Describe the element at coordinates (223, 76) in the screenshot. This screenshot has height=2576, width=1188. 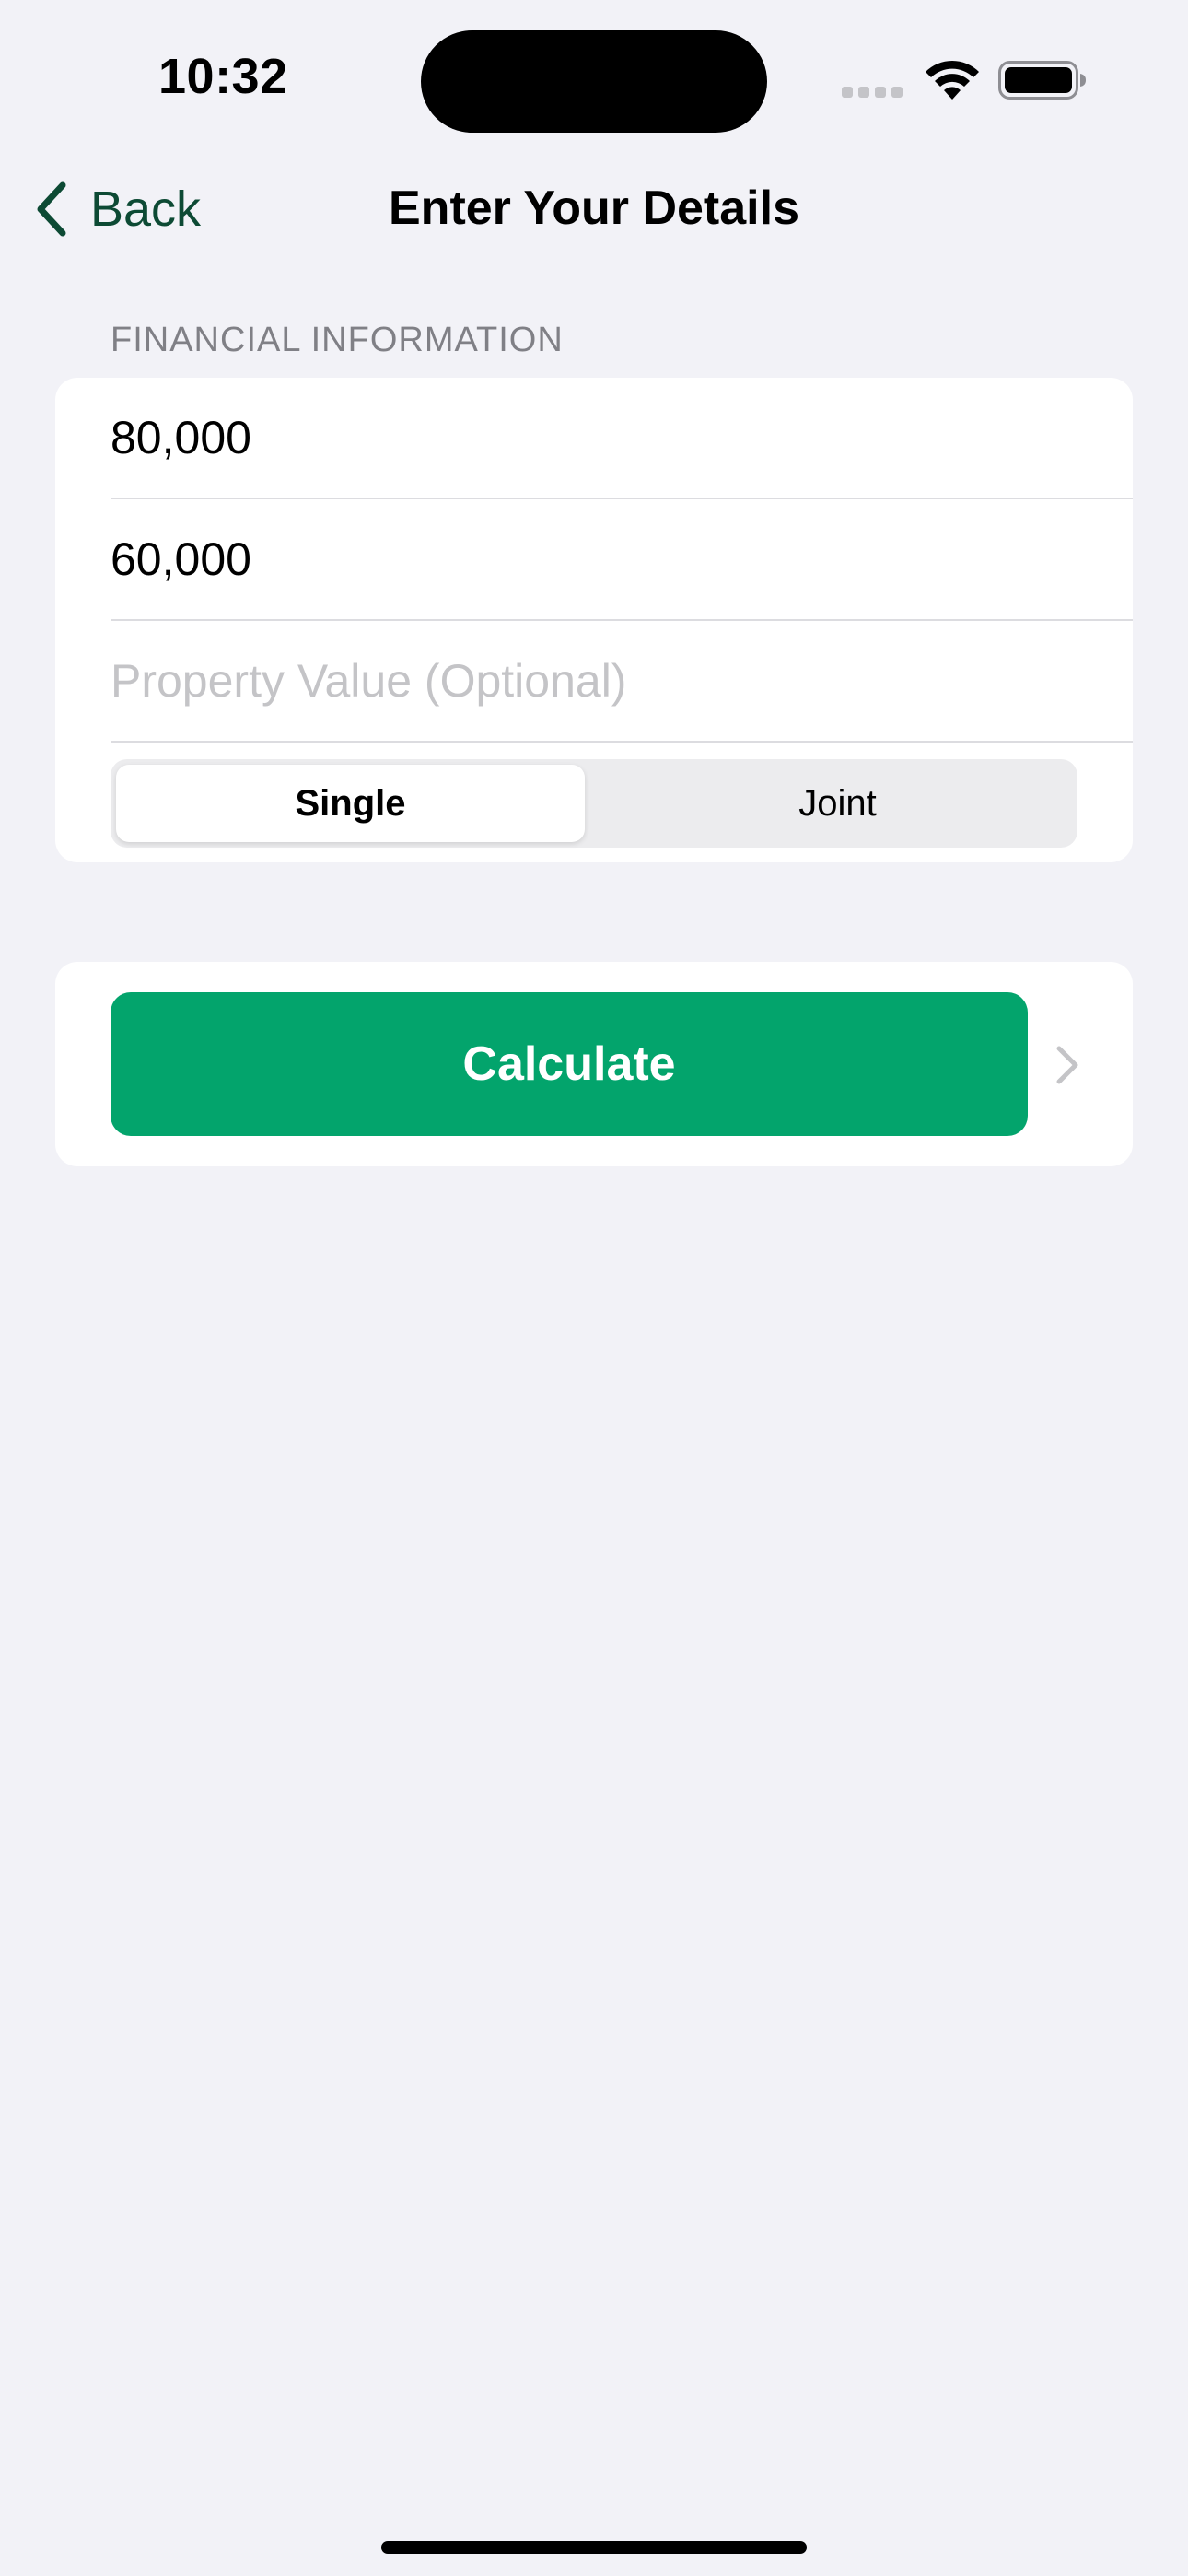
I see `status-time: 10:32` at that location.